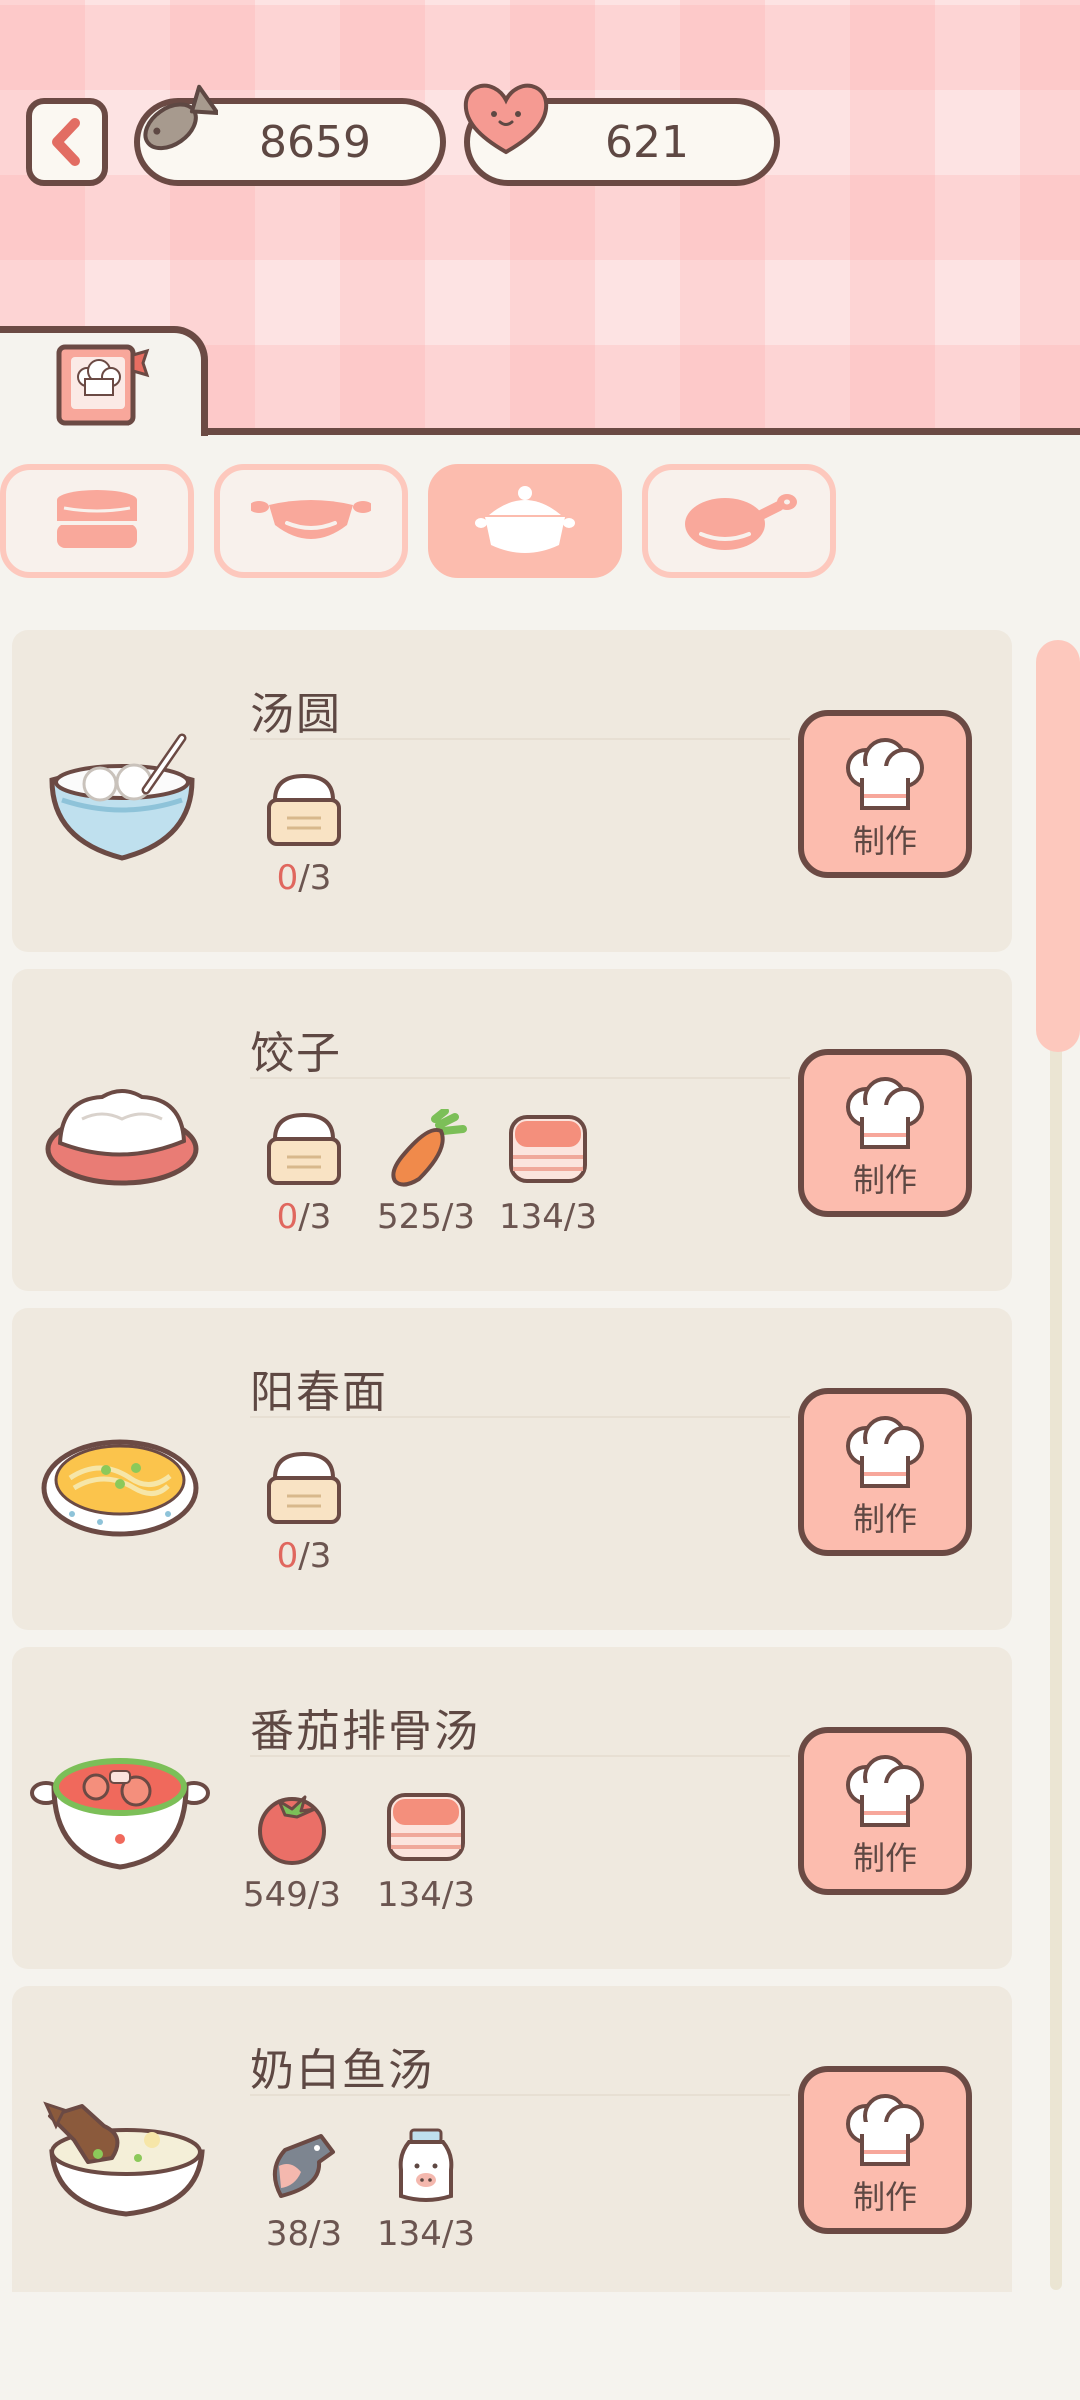  I want to click on tab-recipe-book, so click(104, 381).